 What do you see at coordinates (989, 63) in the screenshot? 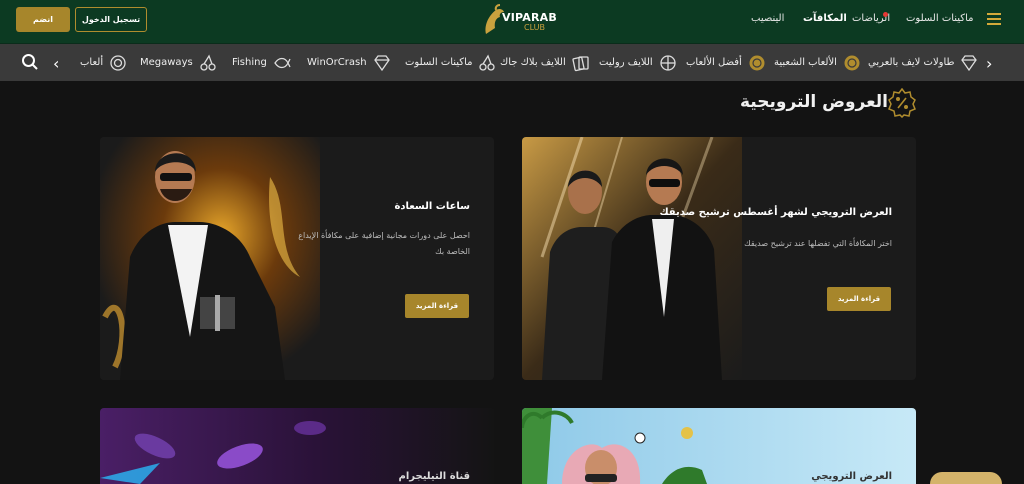
I see `scroll-right-icon: ›` at bounding box center [989, 63].